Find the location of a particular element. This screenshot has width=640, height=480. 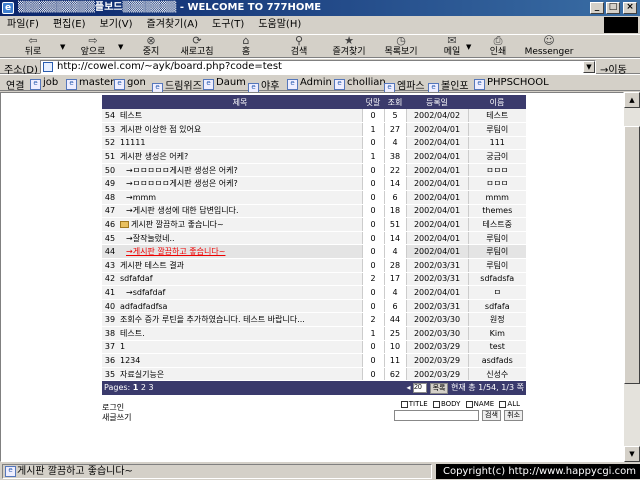

option-body: BODY is located at coordinates (446, 404).